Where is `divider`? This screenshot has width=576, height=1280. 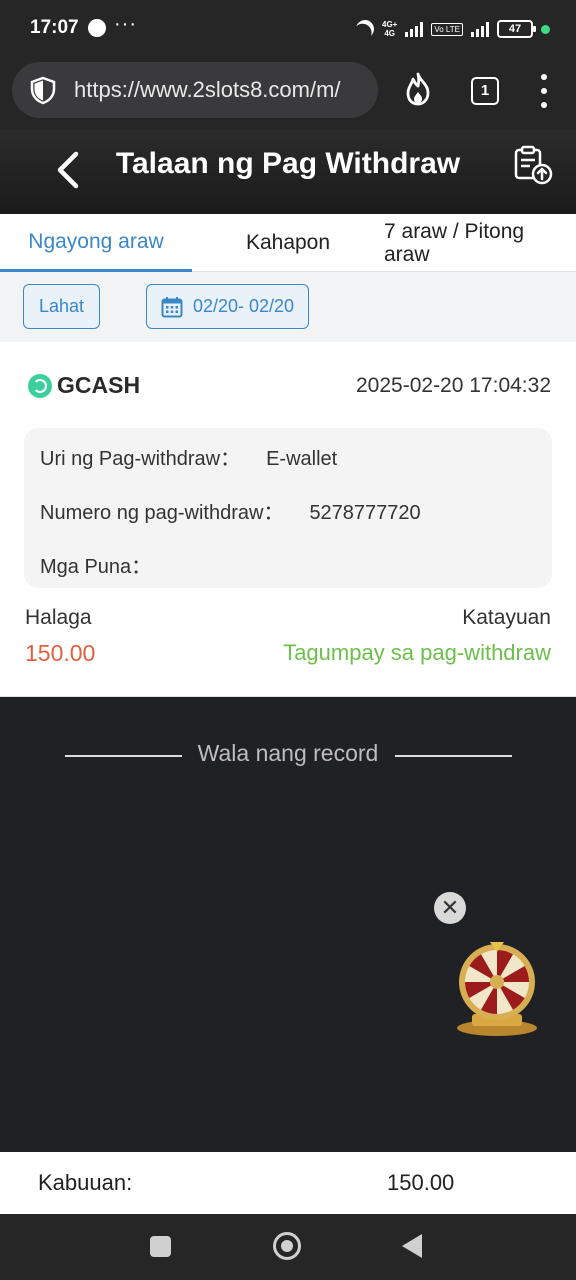 divider is located at coordinates (453, 756).